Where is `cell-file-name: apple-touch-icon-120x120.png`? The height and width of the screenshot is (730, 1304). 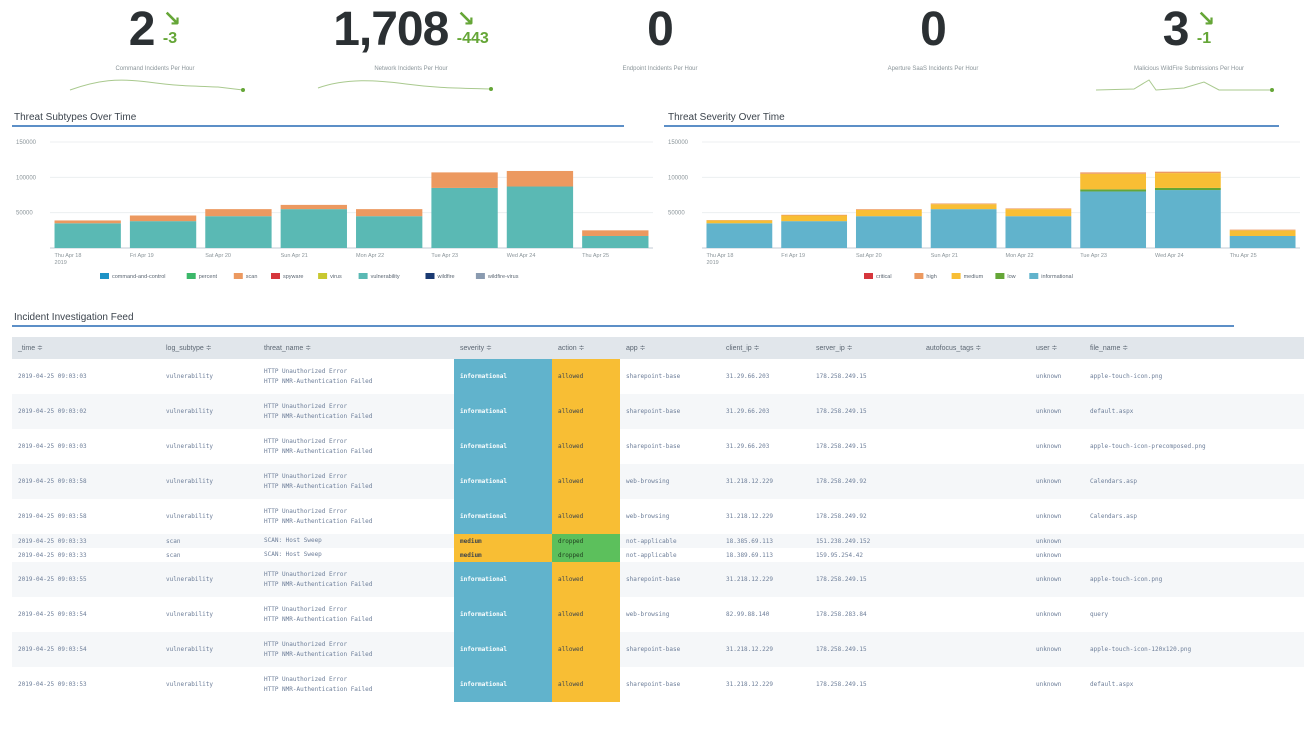 cell-file-name: apple-touch-icon-120x120.png is located at coordinates (1194, 649).